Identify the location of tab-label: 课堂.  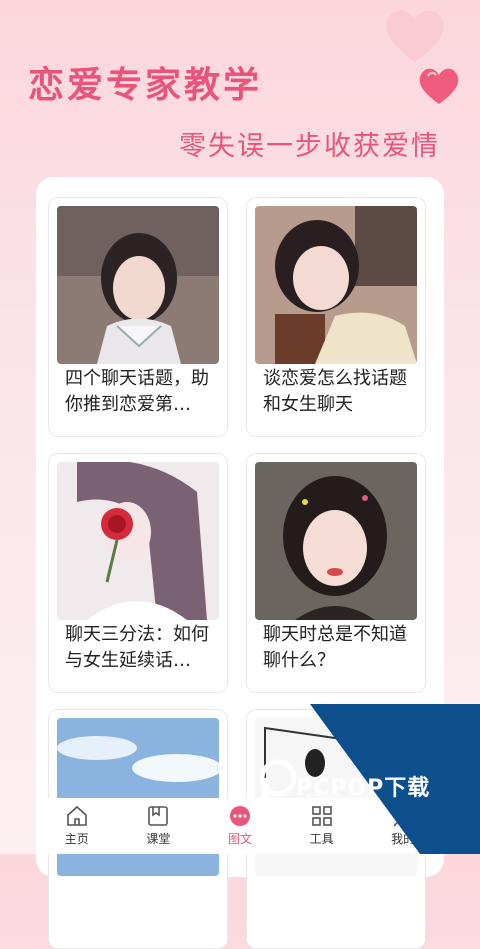
(158, 839).